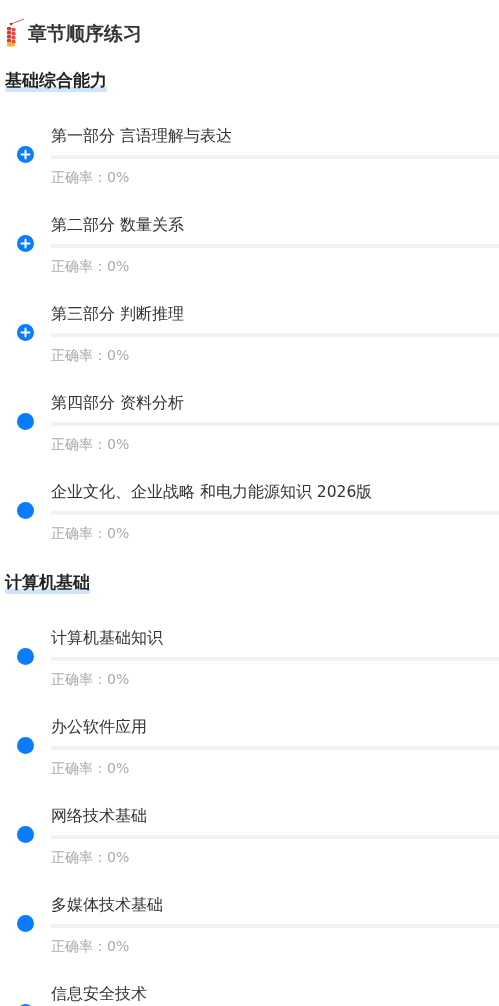 This screenshot has width=499, height=1006. Describe the element at coordinates (275, 816) in the screenshot. I see `chapter-title: 网络技术基础` at that location.